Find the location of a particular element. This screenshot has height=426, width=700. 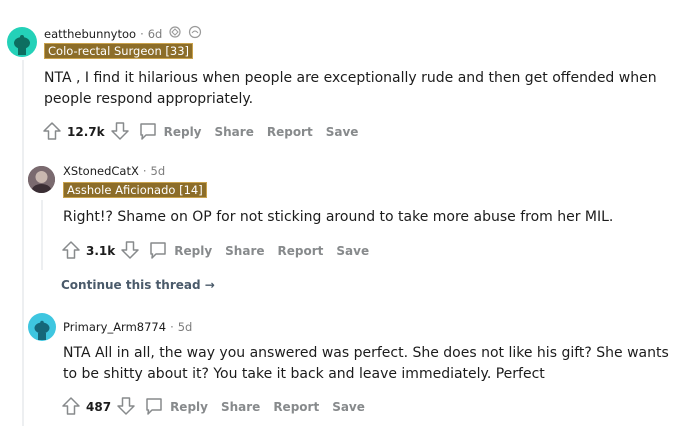

comment-actions: 3.1k Reply Share Report Save is located at coordinates (221, 251).